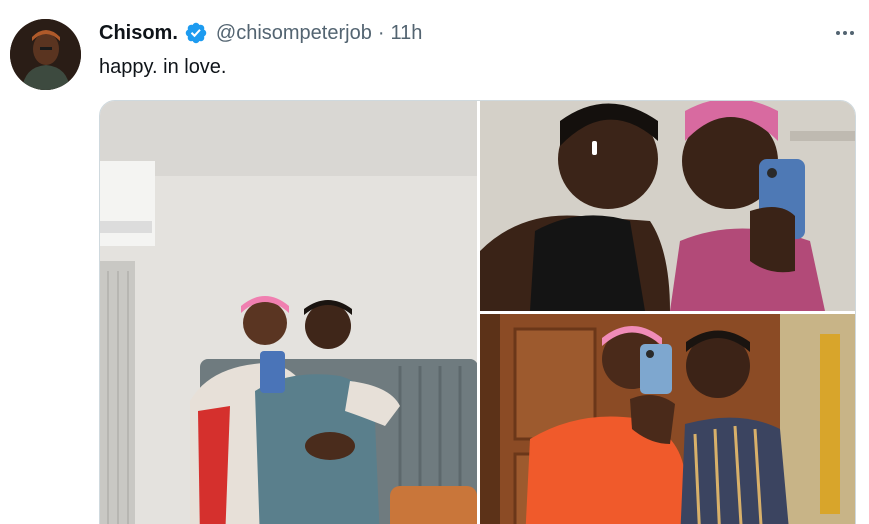 The height and width of the screenshot is (524, 869). I want to click on avatar-image, so click(45, 54).